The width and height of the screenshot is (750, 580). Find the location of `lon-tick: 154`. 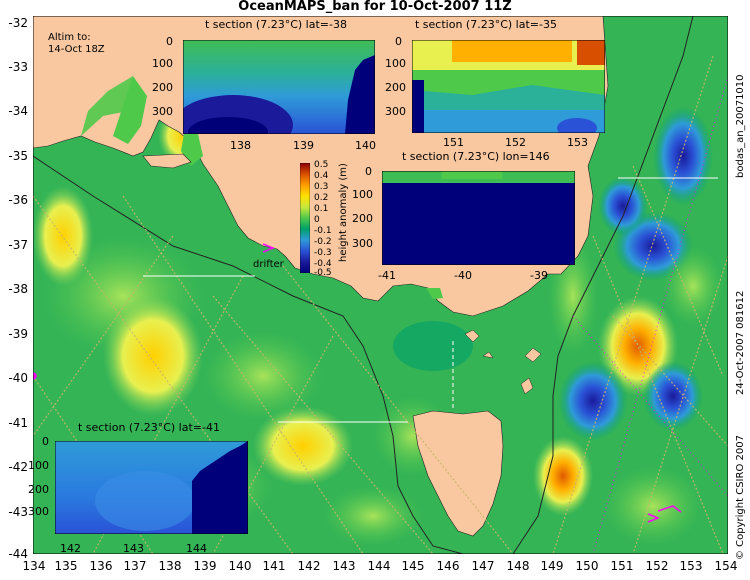

lon-tick: 154 is located at coordinates (726, 566).